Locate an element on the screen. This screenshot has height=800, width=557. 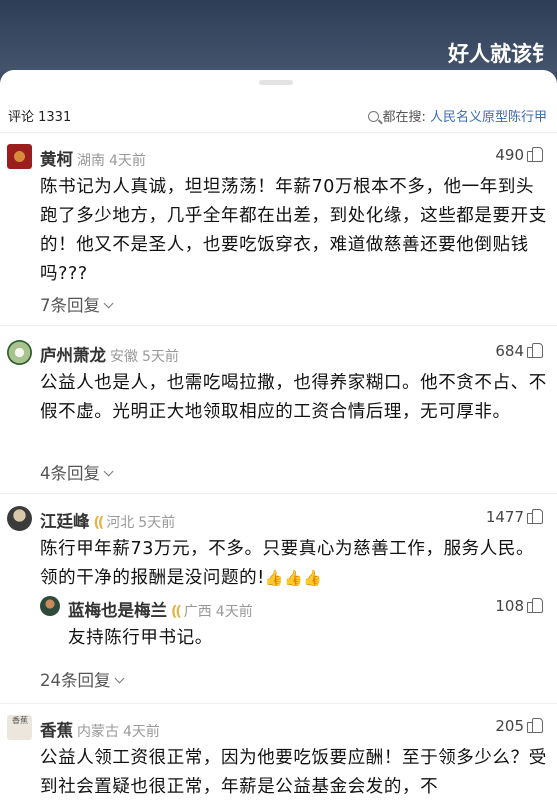
author-name: 香蕉 is located at coordinates (56, 730).